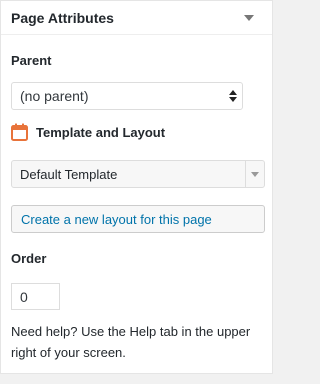 This screenshot has width=320, height=384. What do you see at coordinates (136, 18) in the screenshot?
I see `panel-header: Page Attributes` at bounding box center [136, 18].